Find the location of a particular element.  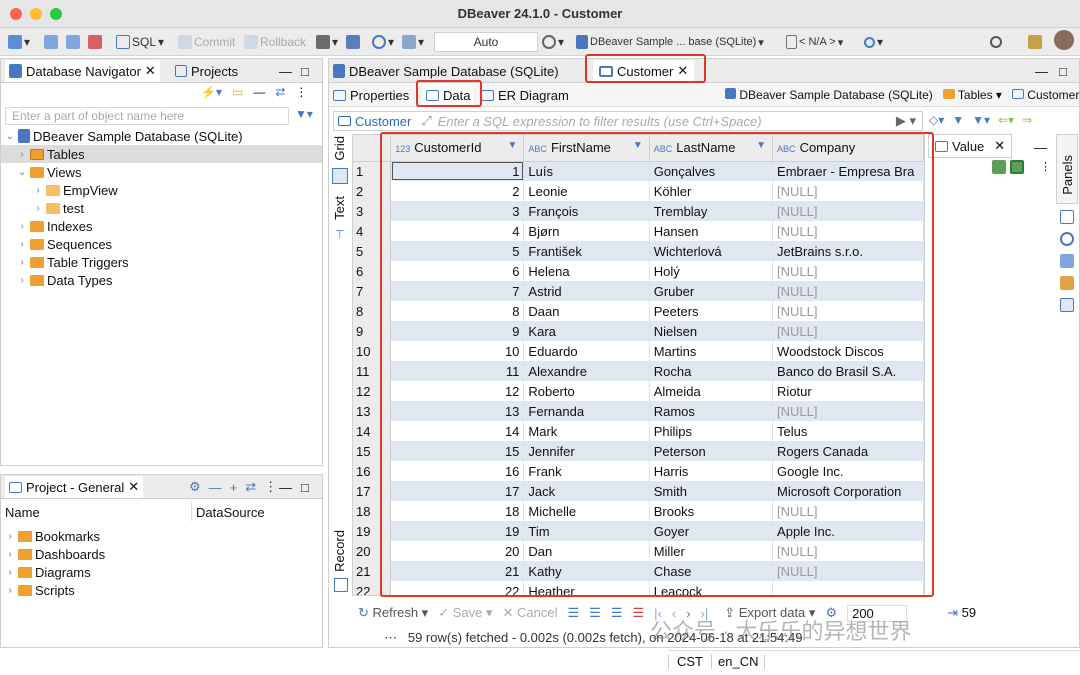

value-minimize-button: — is located at coordinates (1040, 147).